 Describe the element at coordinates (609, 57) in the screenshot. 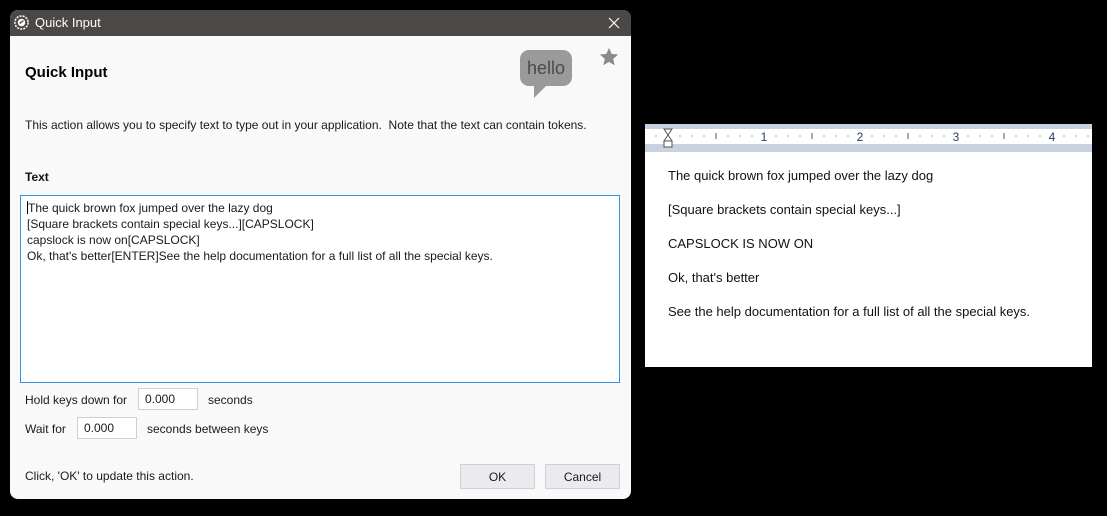

I see `favorite-star-icon` at that location.